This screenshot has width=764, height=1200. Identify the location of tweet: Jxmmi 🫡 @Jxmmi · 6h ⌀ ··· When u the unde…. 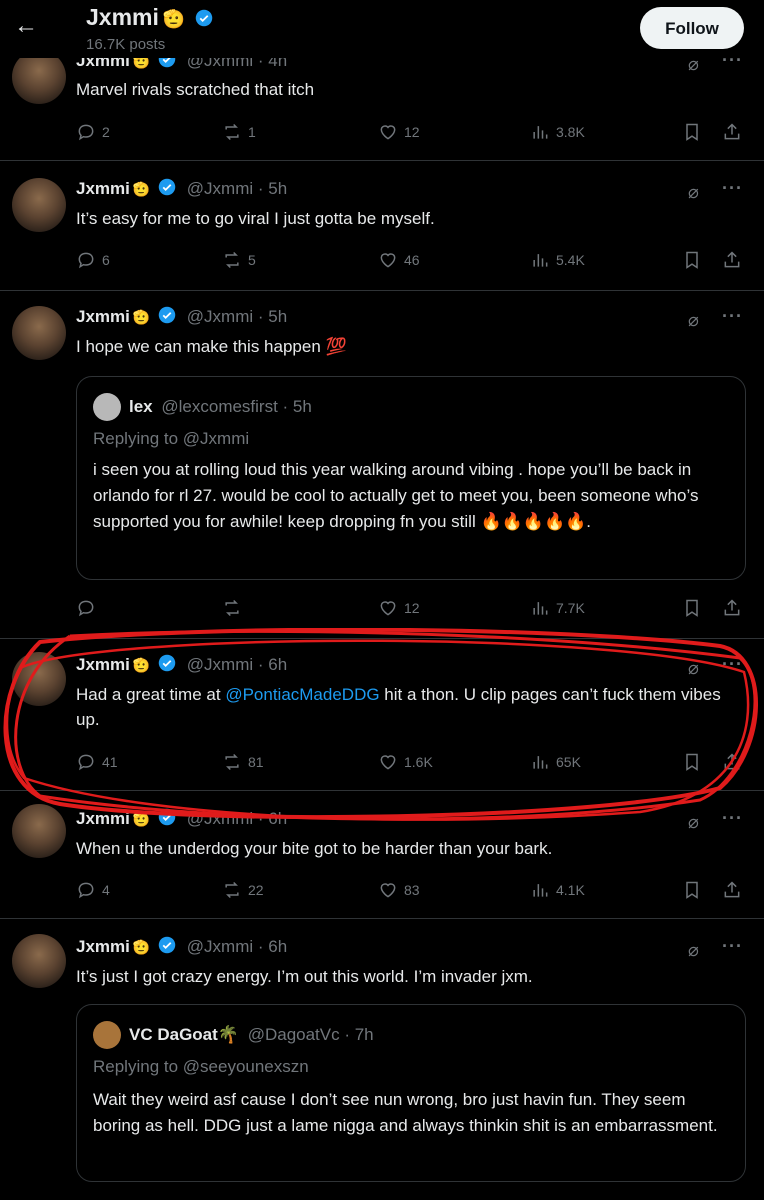
(382, 854).